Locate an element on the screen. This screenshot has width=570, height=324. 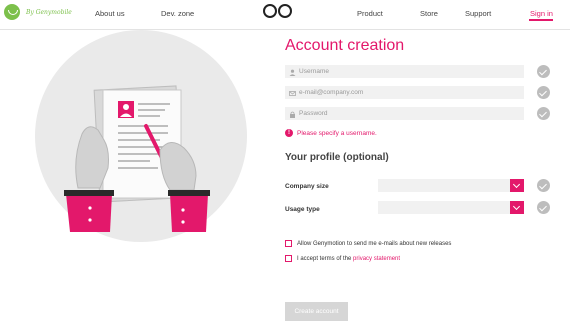
company-size-select is located at coordinates (451, 185).